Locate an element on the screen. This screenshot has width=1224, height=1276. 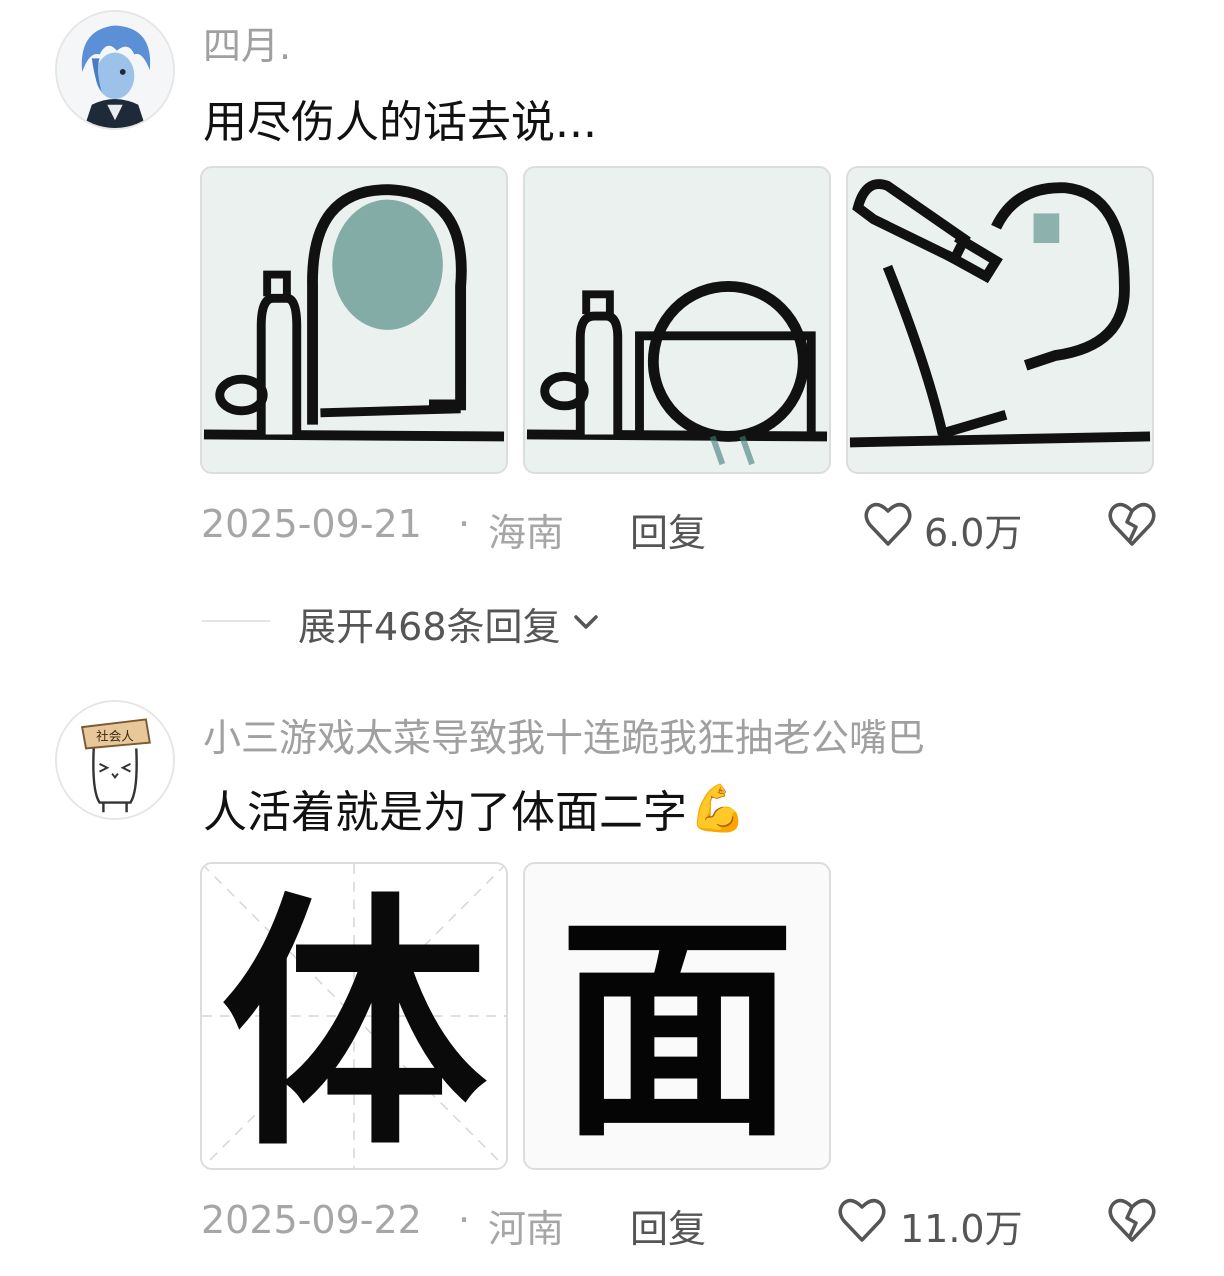
character-mian-image: 面 is located at coordinates (677, 1016).